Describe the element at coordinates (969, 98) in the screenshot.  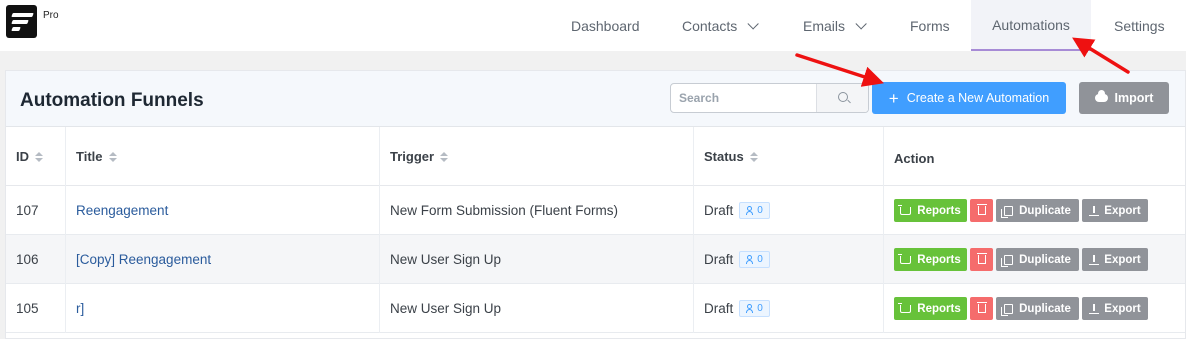
I see `create-automation-button: + Create a New Automation` at that location.